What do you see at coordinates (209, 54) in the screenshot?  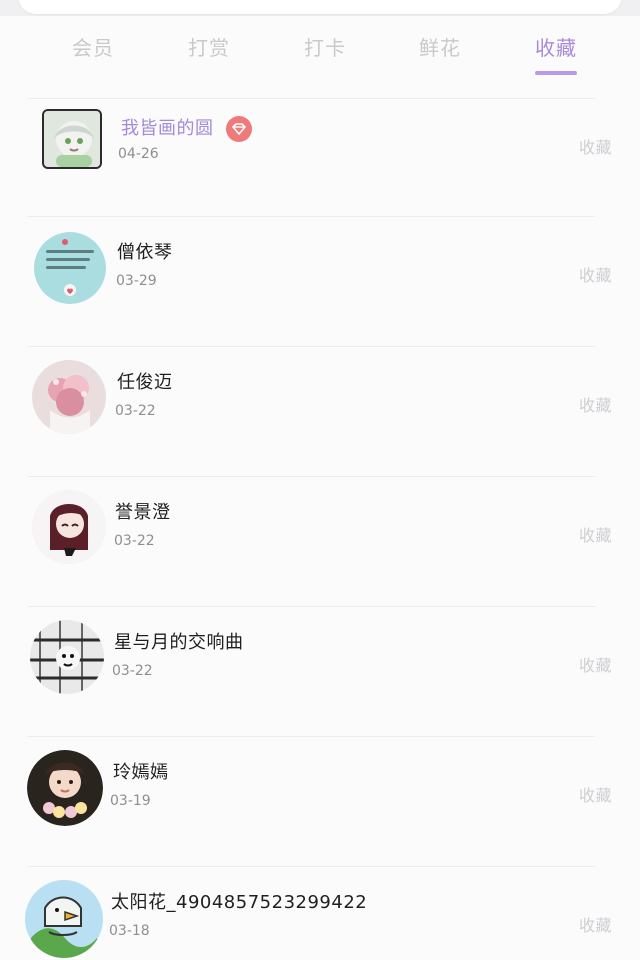 I see `tab-reward: 打赏` at bounding box center [209, 54].